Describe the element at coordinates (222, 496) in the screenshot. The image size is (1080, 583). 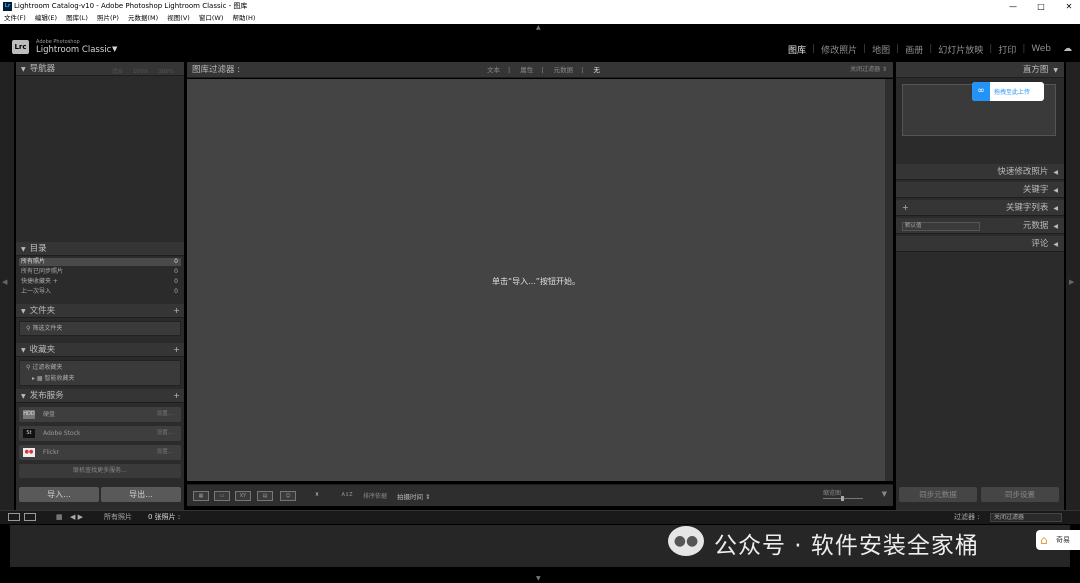
I see `loupe-view-icon: ▭` at that location.